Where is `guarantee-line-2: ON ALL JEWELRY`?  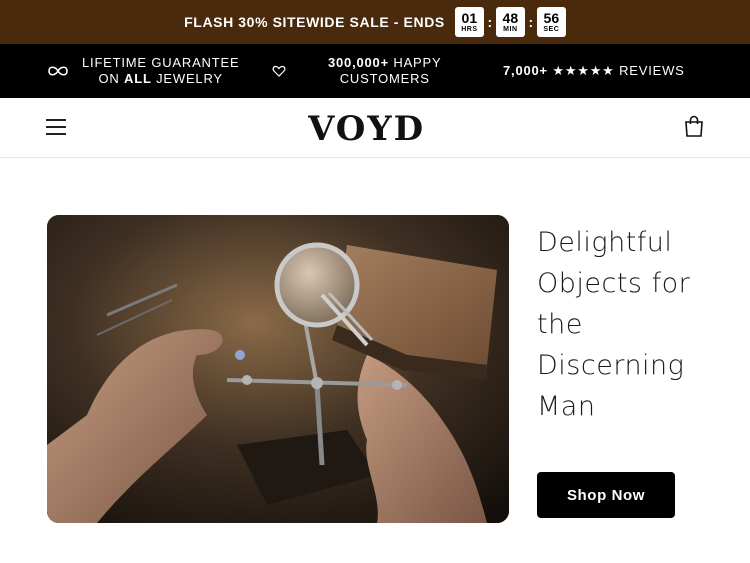 guarantee-line-2: ON ALL JEWELRY is located at coordinates (160, 79).